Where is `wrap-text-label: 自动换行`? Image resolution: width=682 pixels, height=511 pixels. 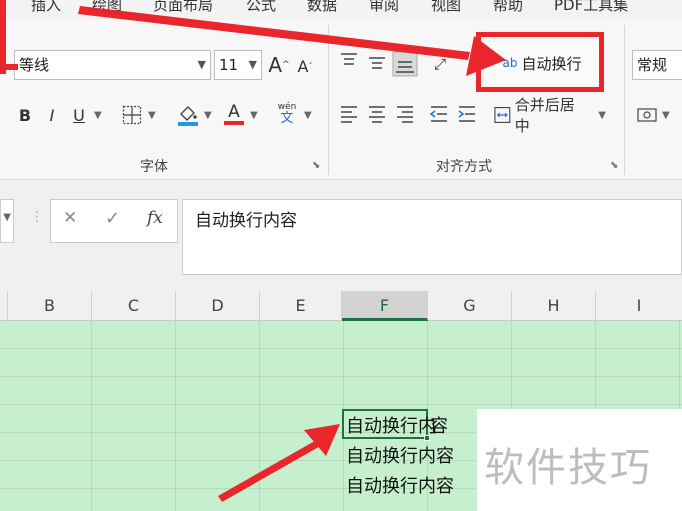
wrap-text-label: 自动换行 is located at coordinates (551, 63).